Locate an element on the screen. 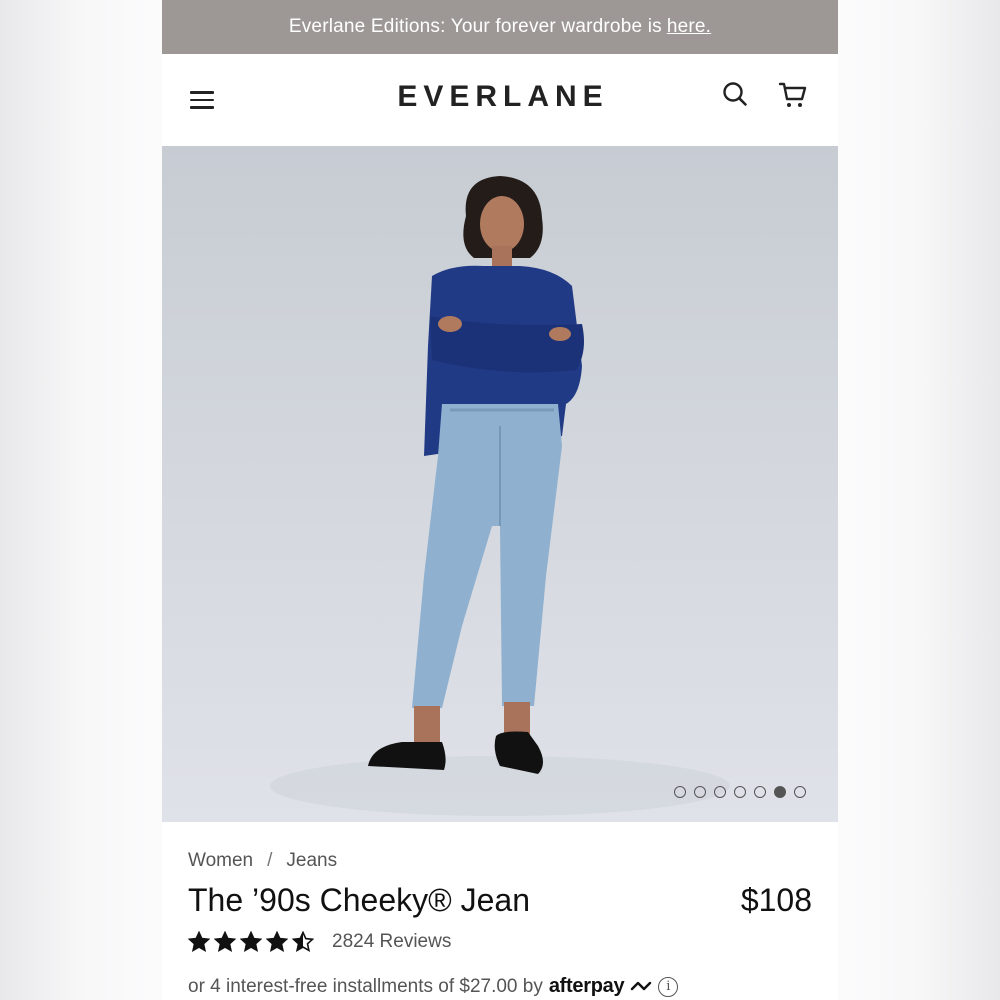  star-half-icon is located at coordinates (303, 941).